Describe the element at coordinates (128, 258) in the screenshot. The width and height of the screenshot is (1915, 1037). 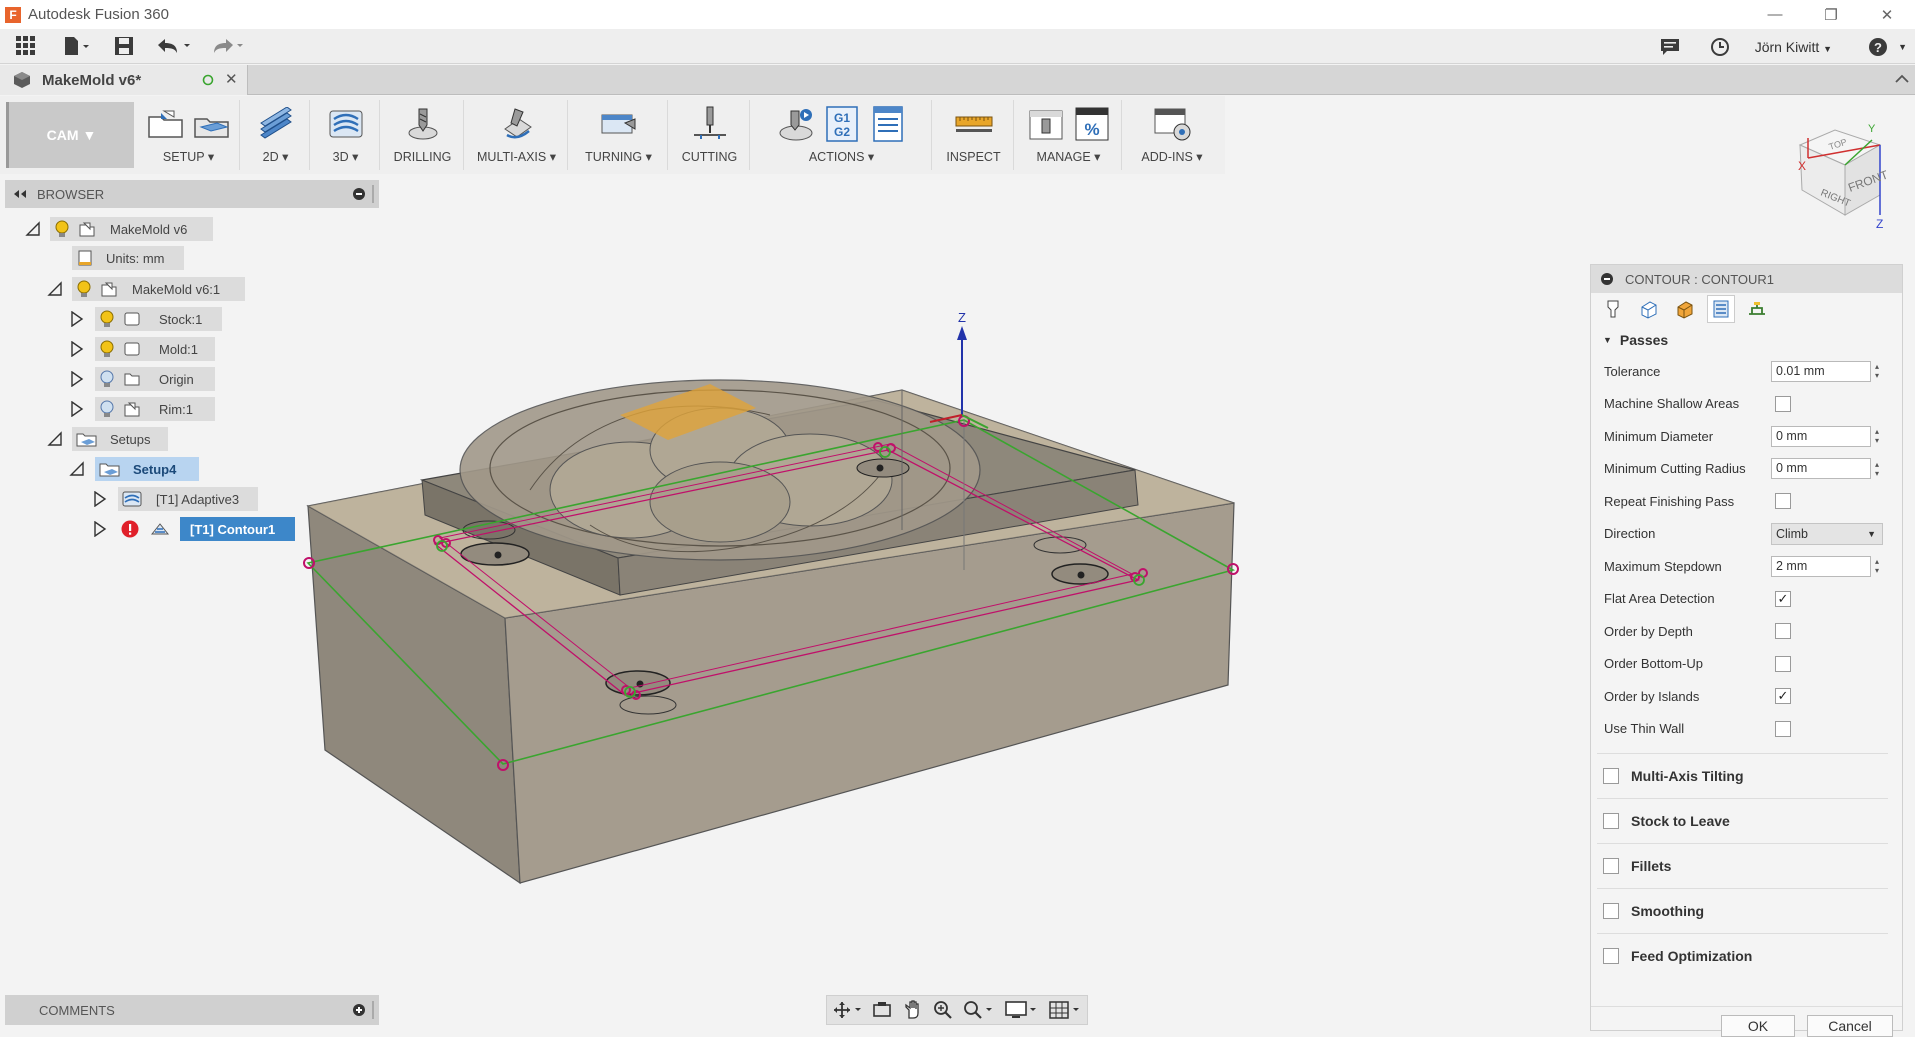
I see `tree-node-units: Units: mm` at that location.